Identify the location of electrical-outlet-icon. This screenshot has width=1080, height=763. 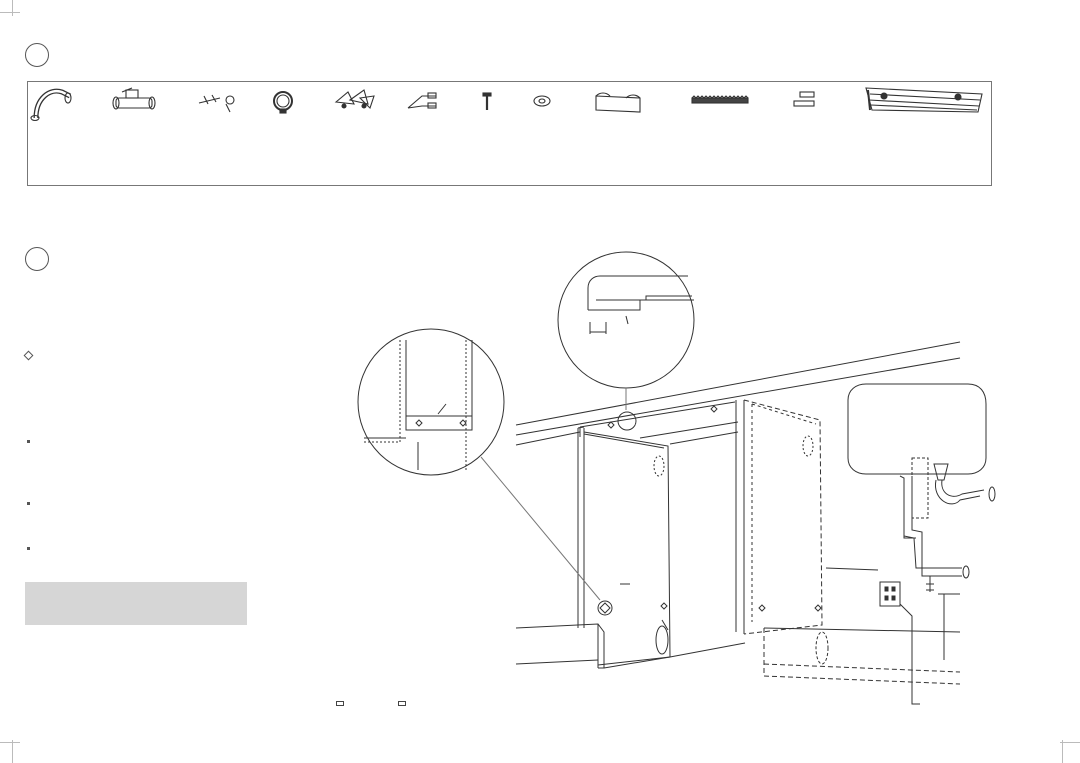
(899, 643).